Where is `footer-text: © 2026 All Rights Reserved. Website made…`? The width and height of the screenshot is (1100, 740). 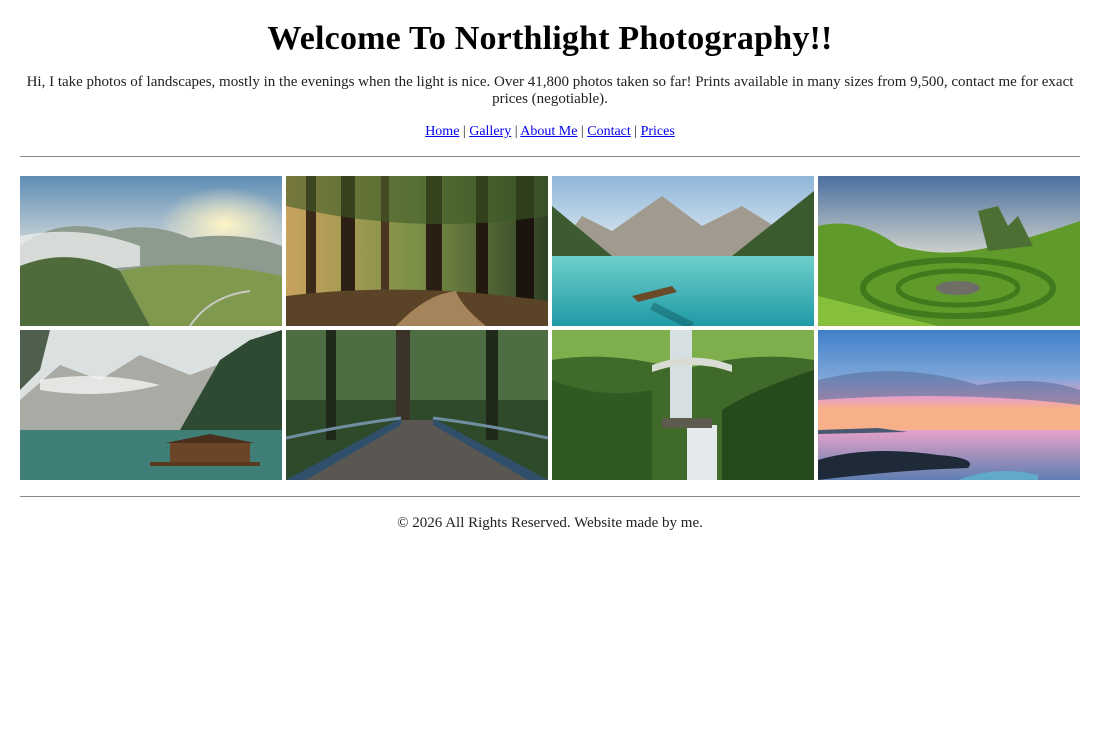
footer-text: © 2026 All Rights Reserved. Website made… is located at coordinates (550, 523).